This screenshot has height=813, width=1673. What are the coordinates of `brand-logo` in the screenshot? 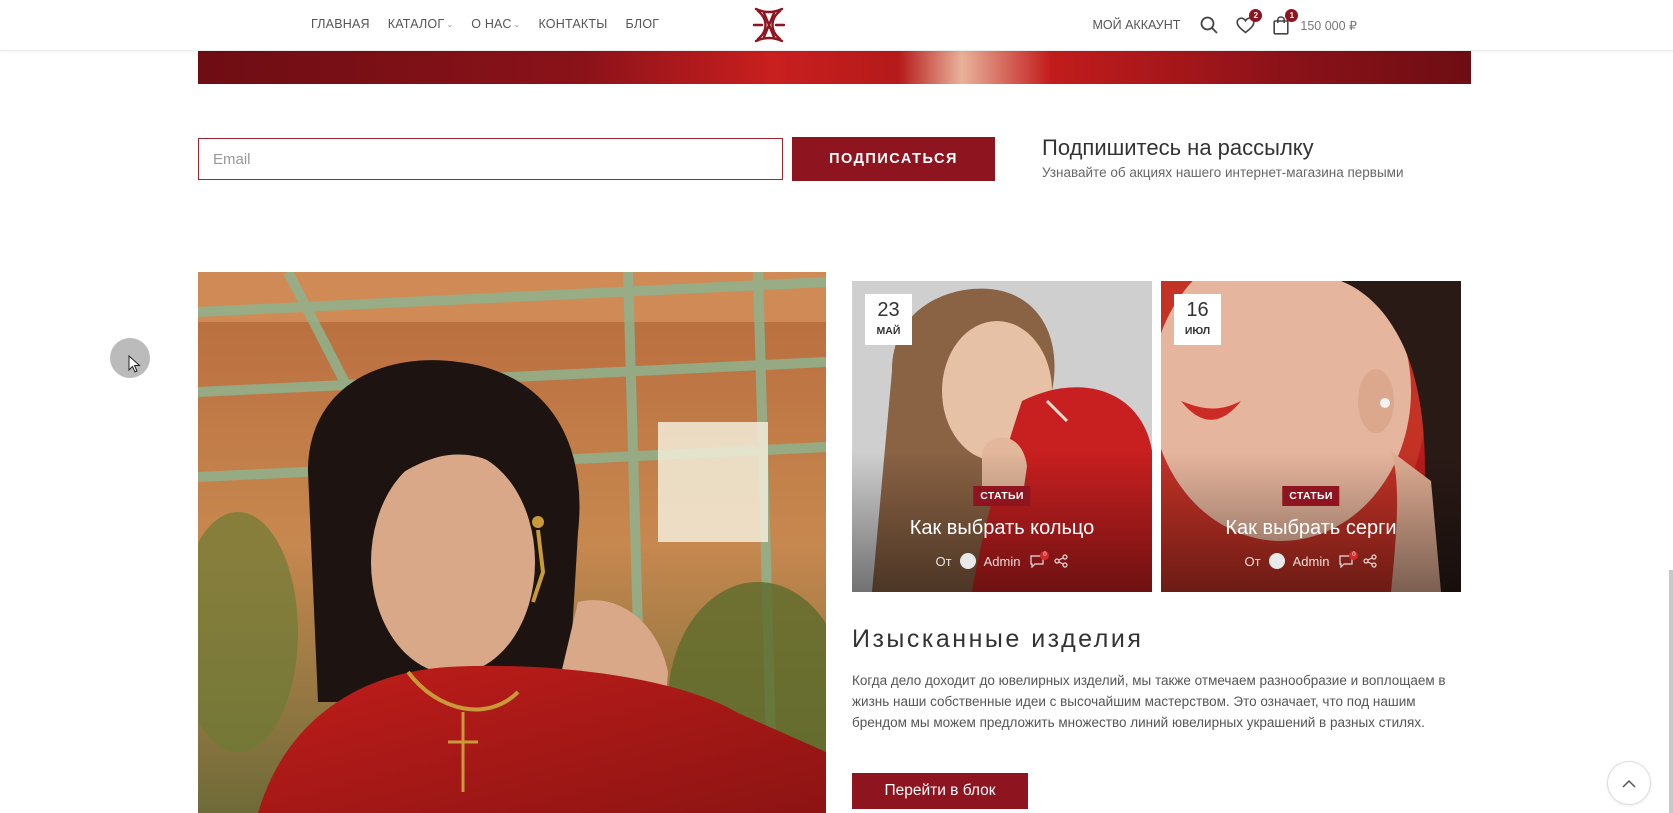 It's located at (769, 25).